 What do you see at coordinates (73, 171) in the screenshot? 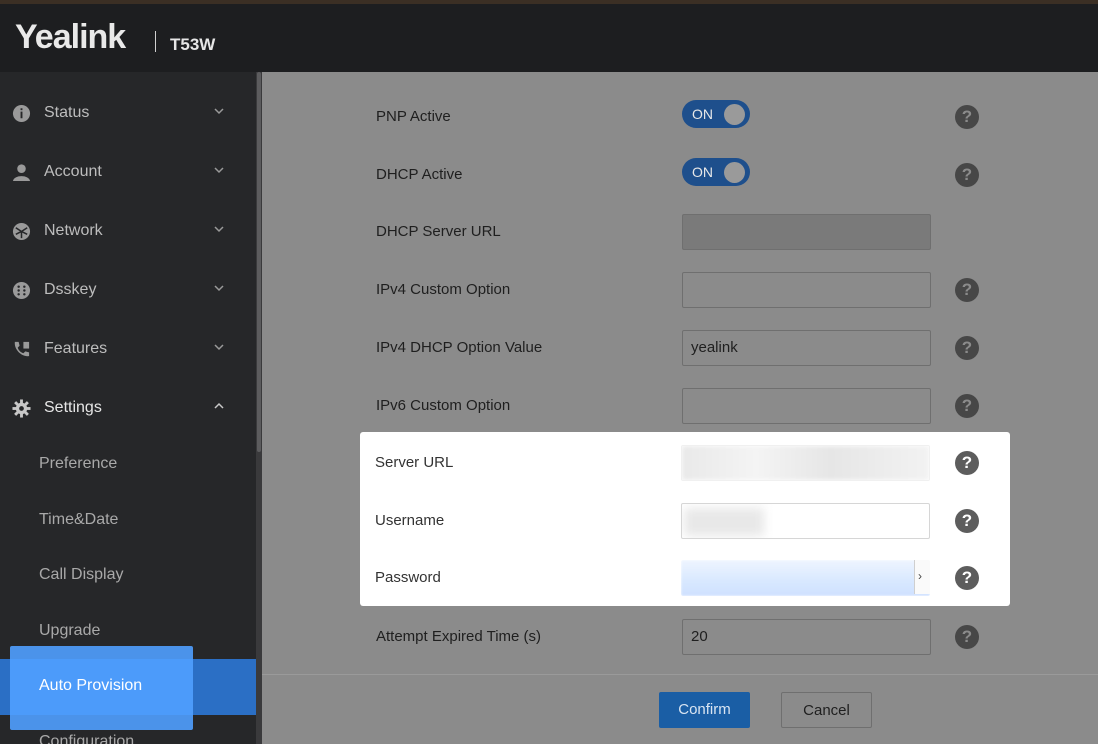
I see `sidebar-item-label: Account` at bounding box center [73, 171].